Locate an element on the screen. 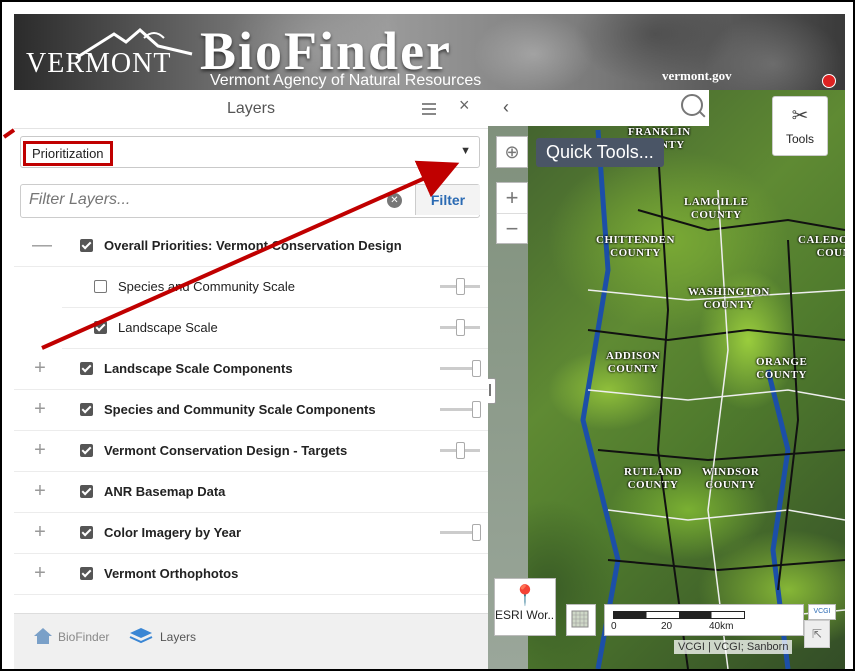 The height and width of the screenshot is (671, 855). panel-header: Layers × is located at coordinates (251, 109).